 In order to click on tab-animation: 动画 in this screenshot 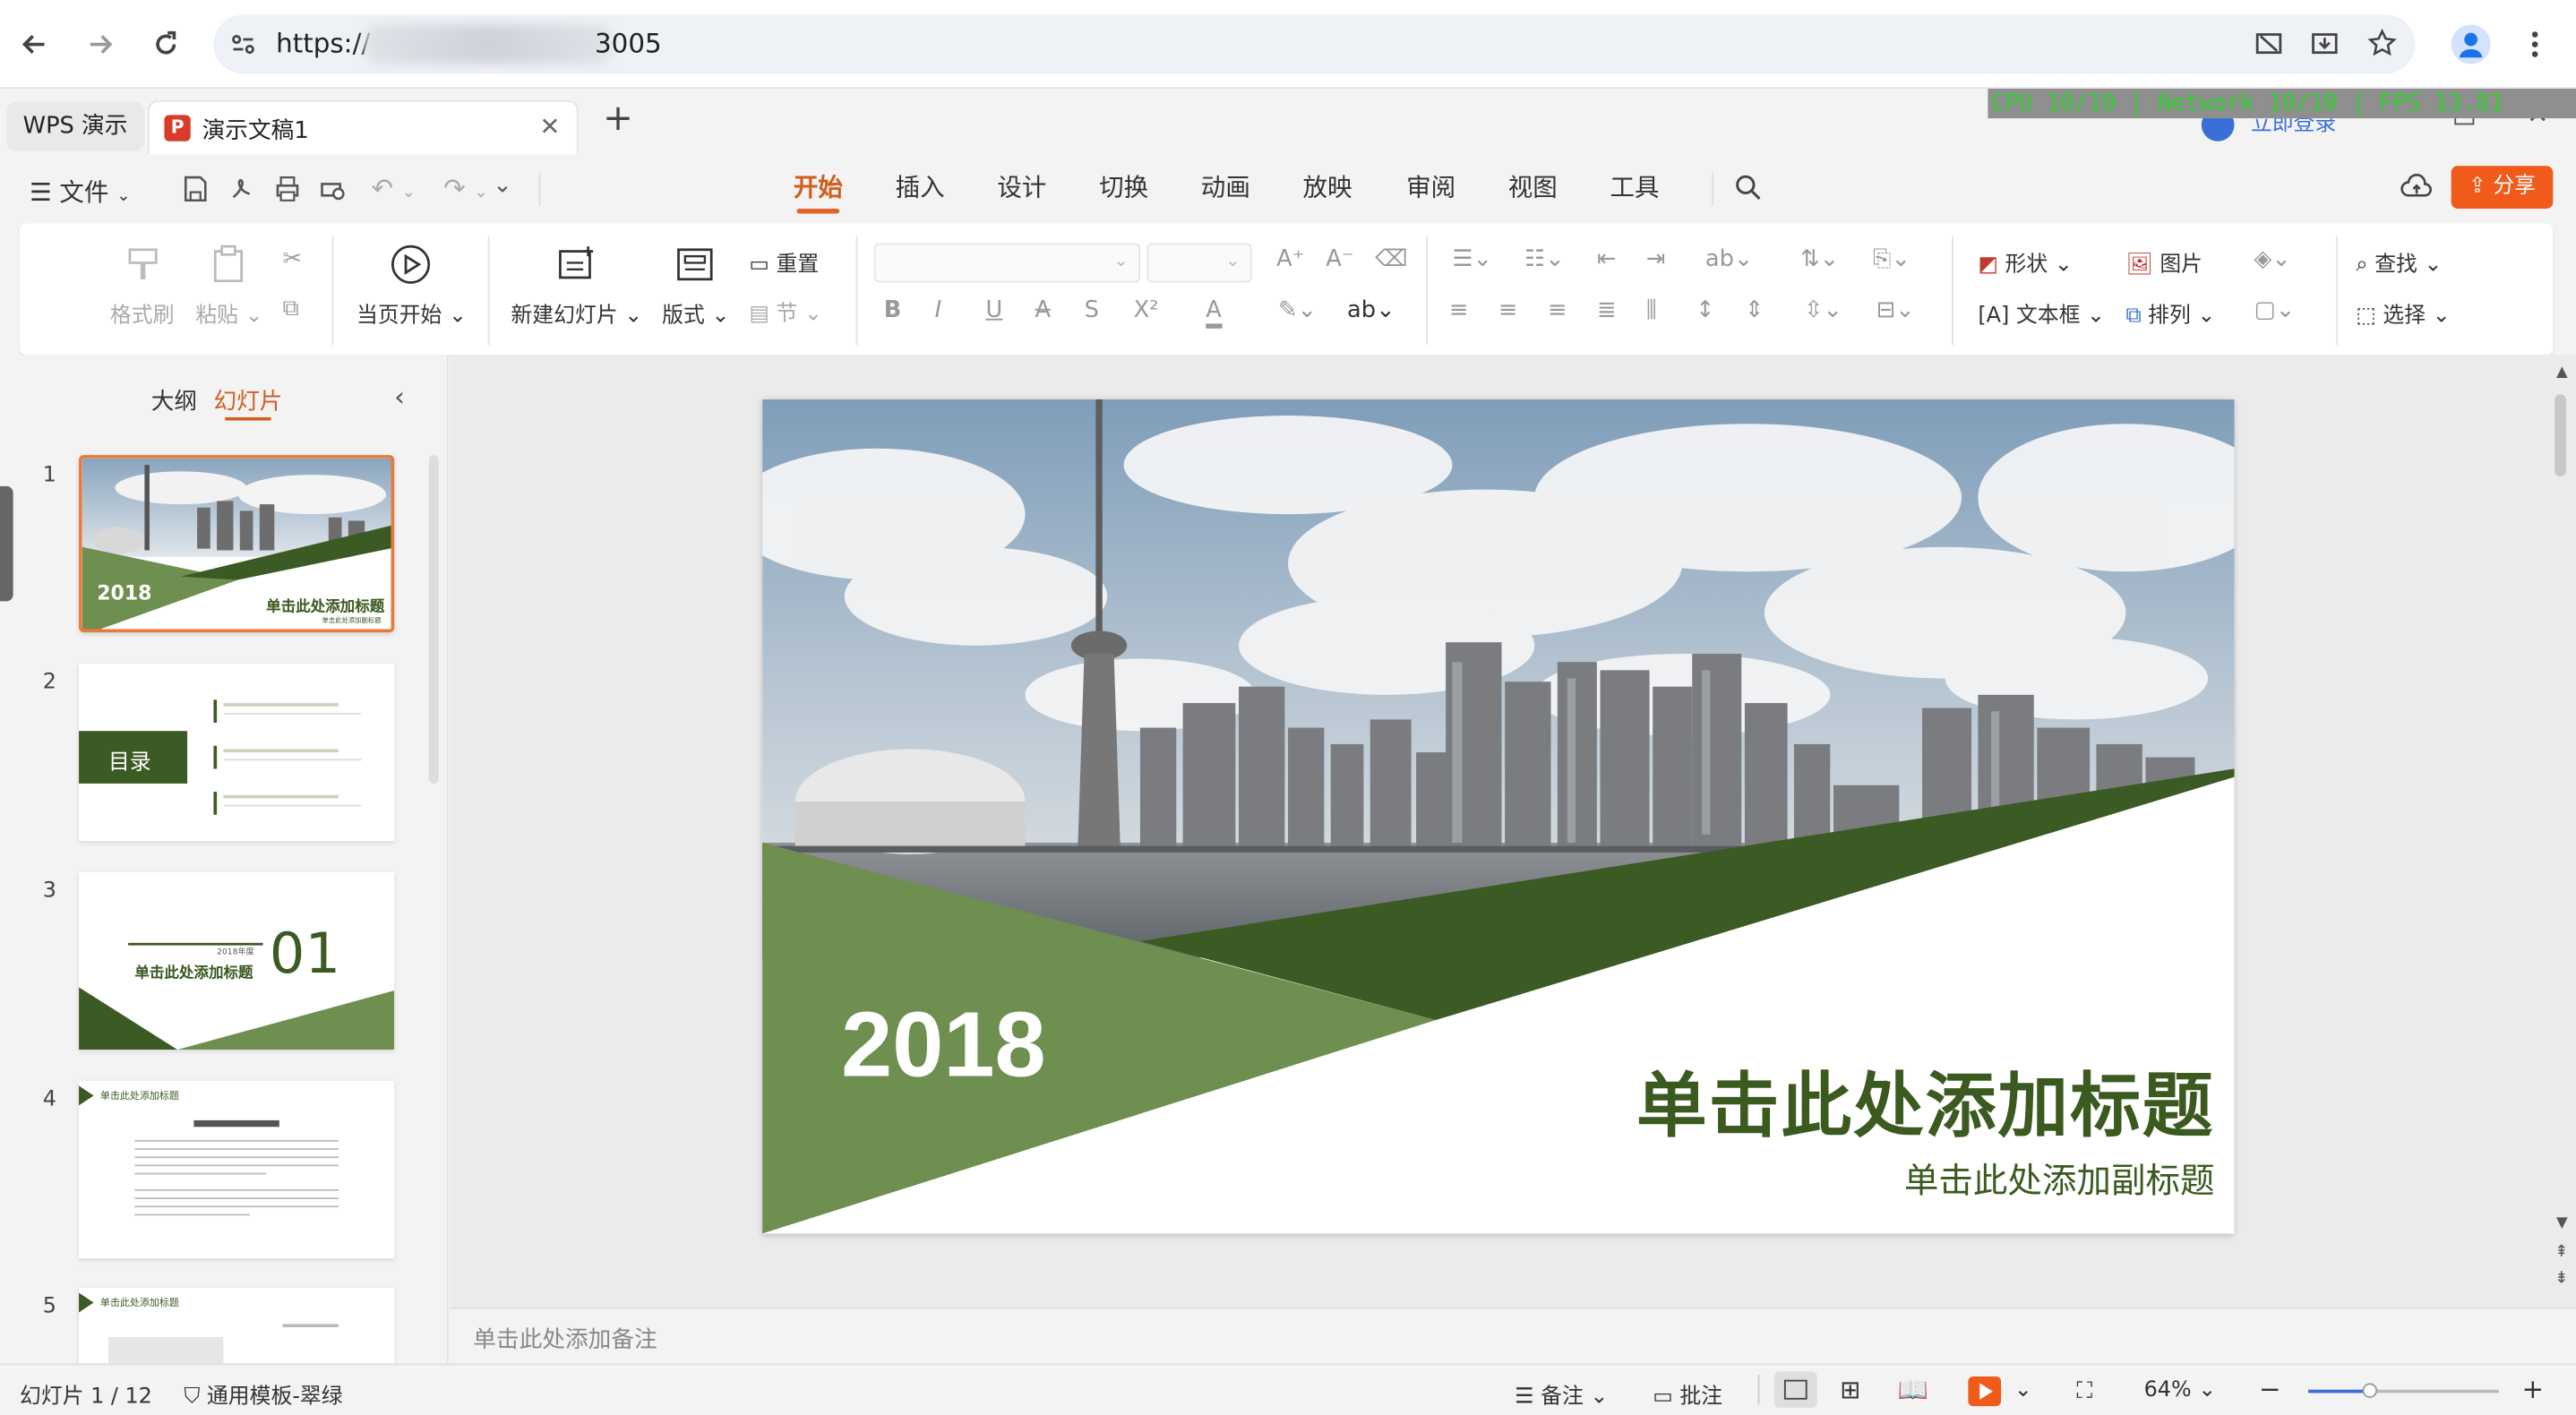, I will do `click(1225, 192)`.